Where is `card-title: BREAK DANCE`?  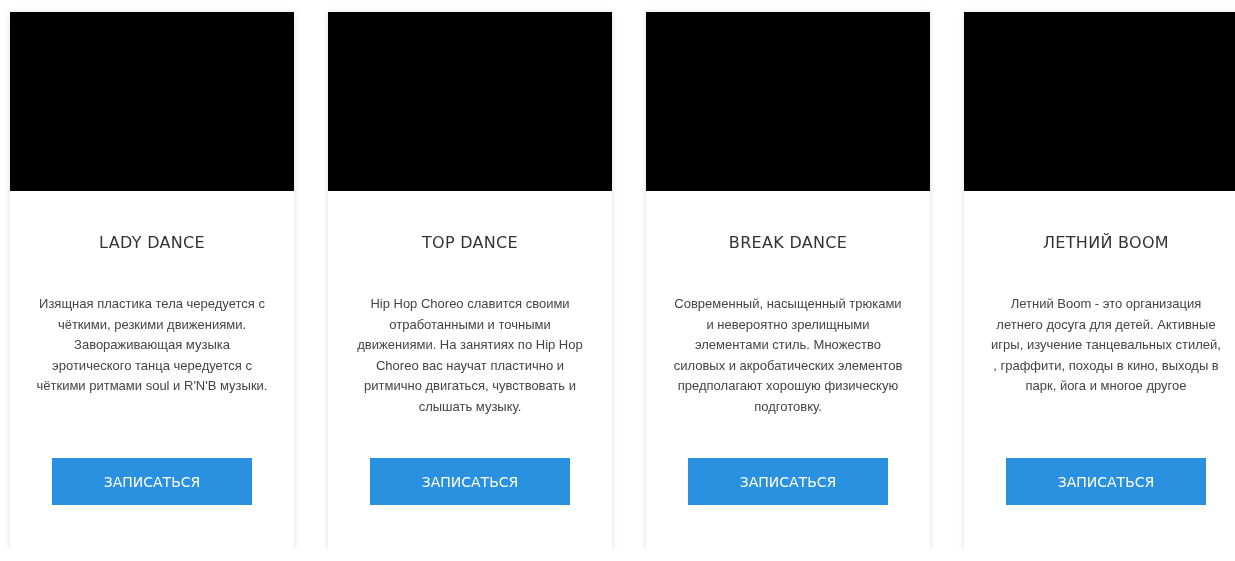
card-title: BREAK DANCE is located at coordinates (788, 242).